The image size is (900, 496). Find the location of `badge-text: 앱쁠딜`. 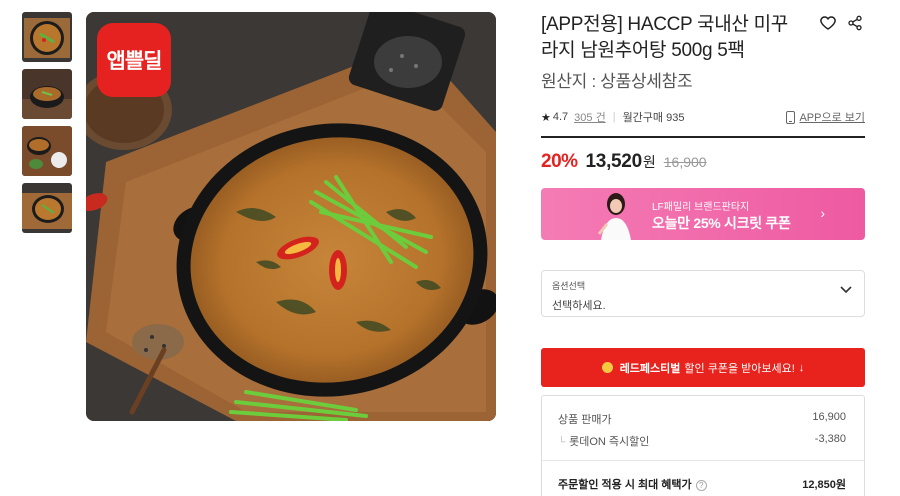

badge-text: 앱쁠딜 is located at coordinates (134, 61).